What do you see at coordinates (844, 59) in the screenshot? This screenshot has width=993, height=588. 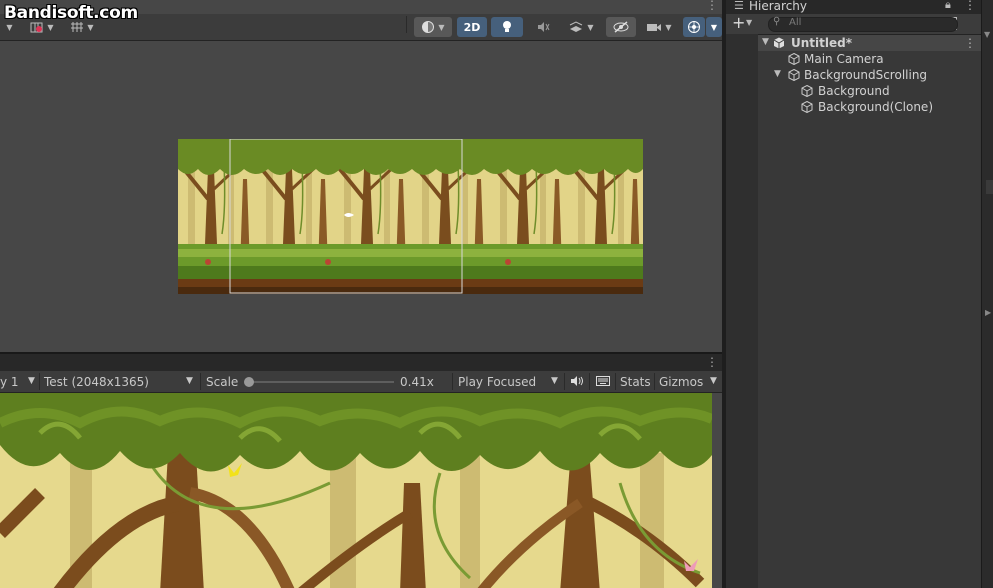 I see `hierarchy-item-label: Main Camera` at bounding box center [844, 59].